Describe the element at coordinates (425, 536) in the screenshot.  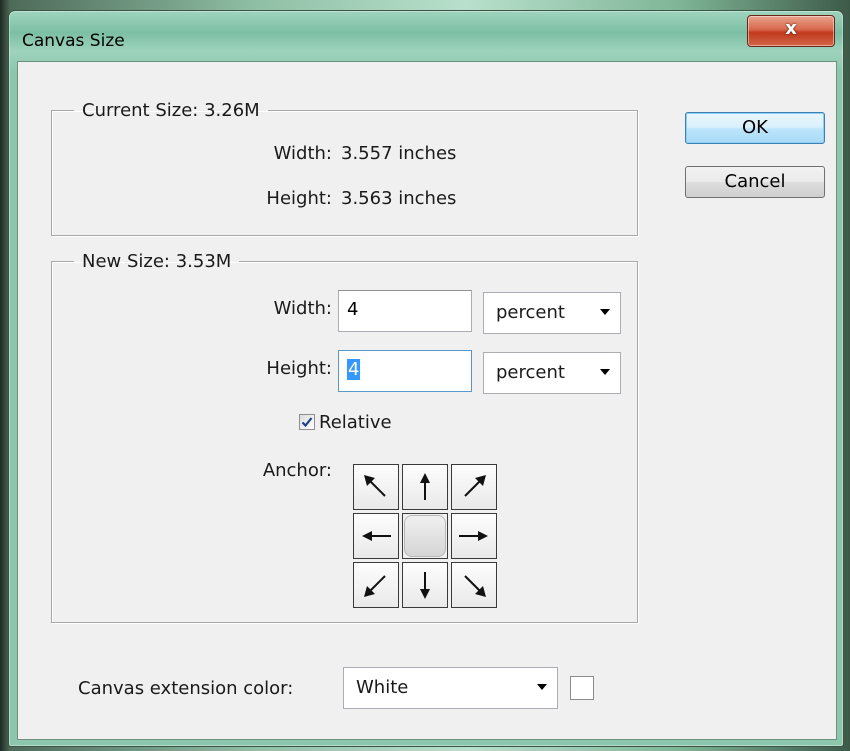
I see `anchor-center` at that location.